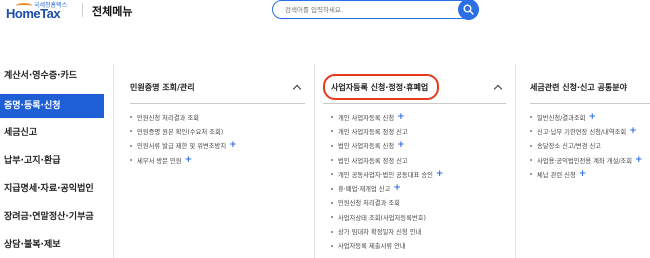  I want to click on list-item: 세무서 방문 민원 +, so click(183, 160).